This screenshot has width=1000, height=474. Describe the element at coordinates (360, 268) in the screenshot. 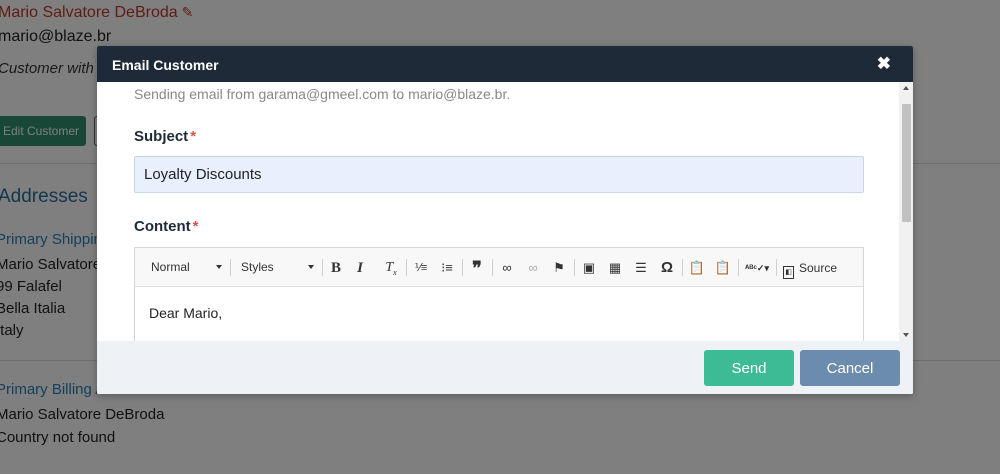

I see `italic-icon: I` at that location.